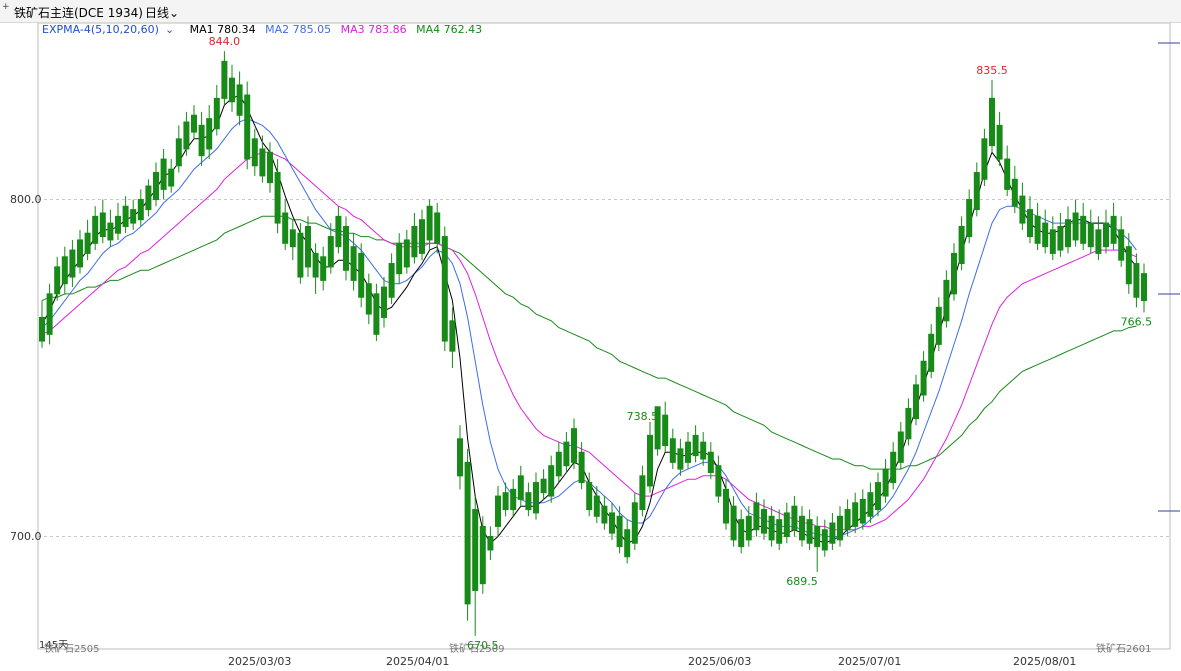  What do you see at coordinates (1169, 277) in the screenshot?
I see `right-axis-markers` at bounding box center [1169, 277].